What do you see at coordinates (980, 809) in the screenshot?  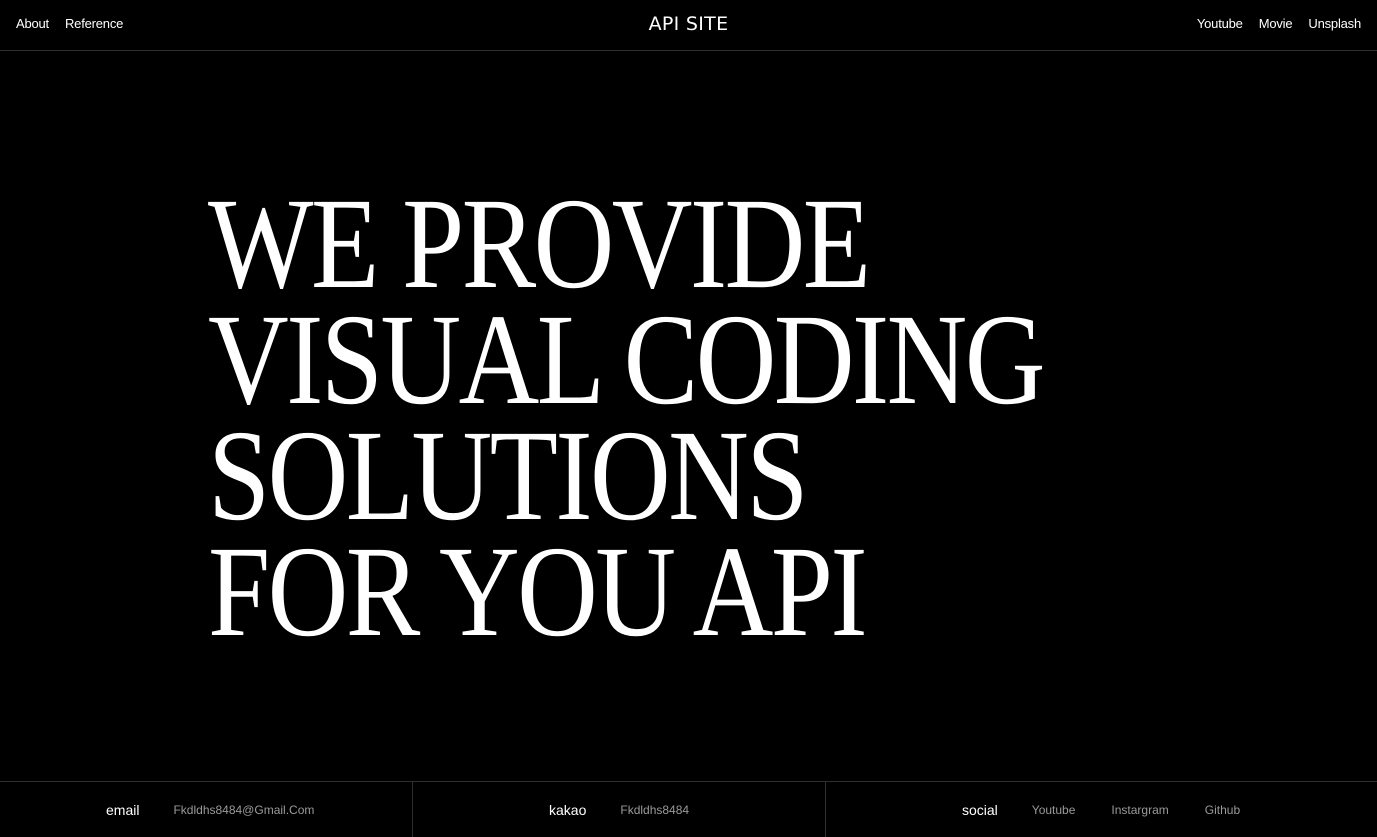 I see `social-label: social` at bounding box center [980, 809].